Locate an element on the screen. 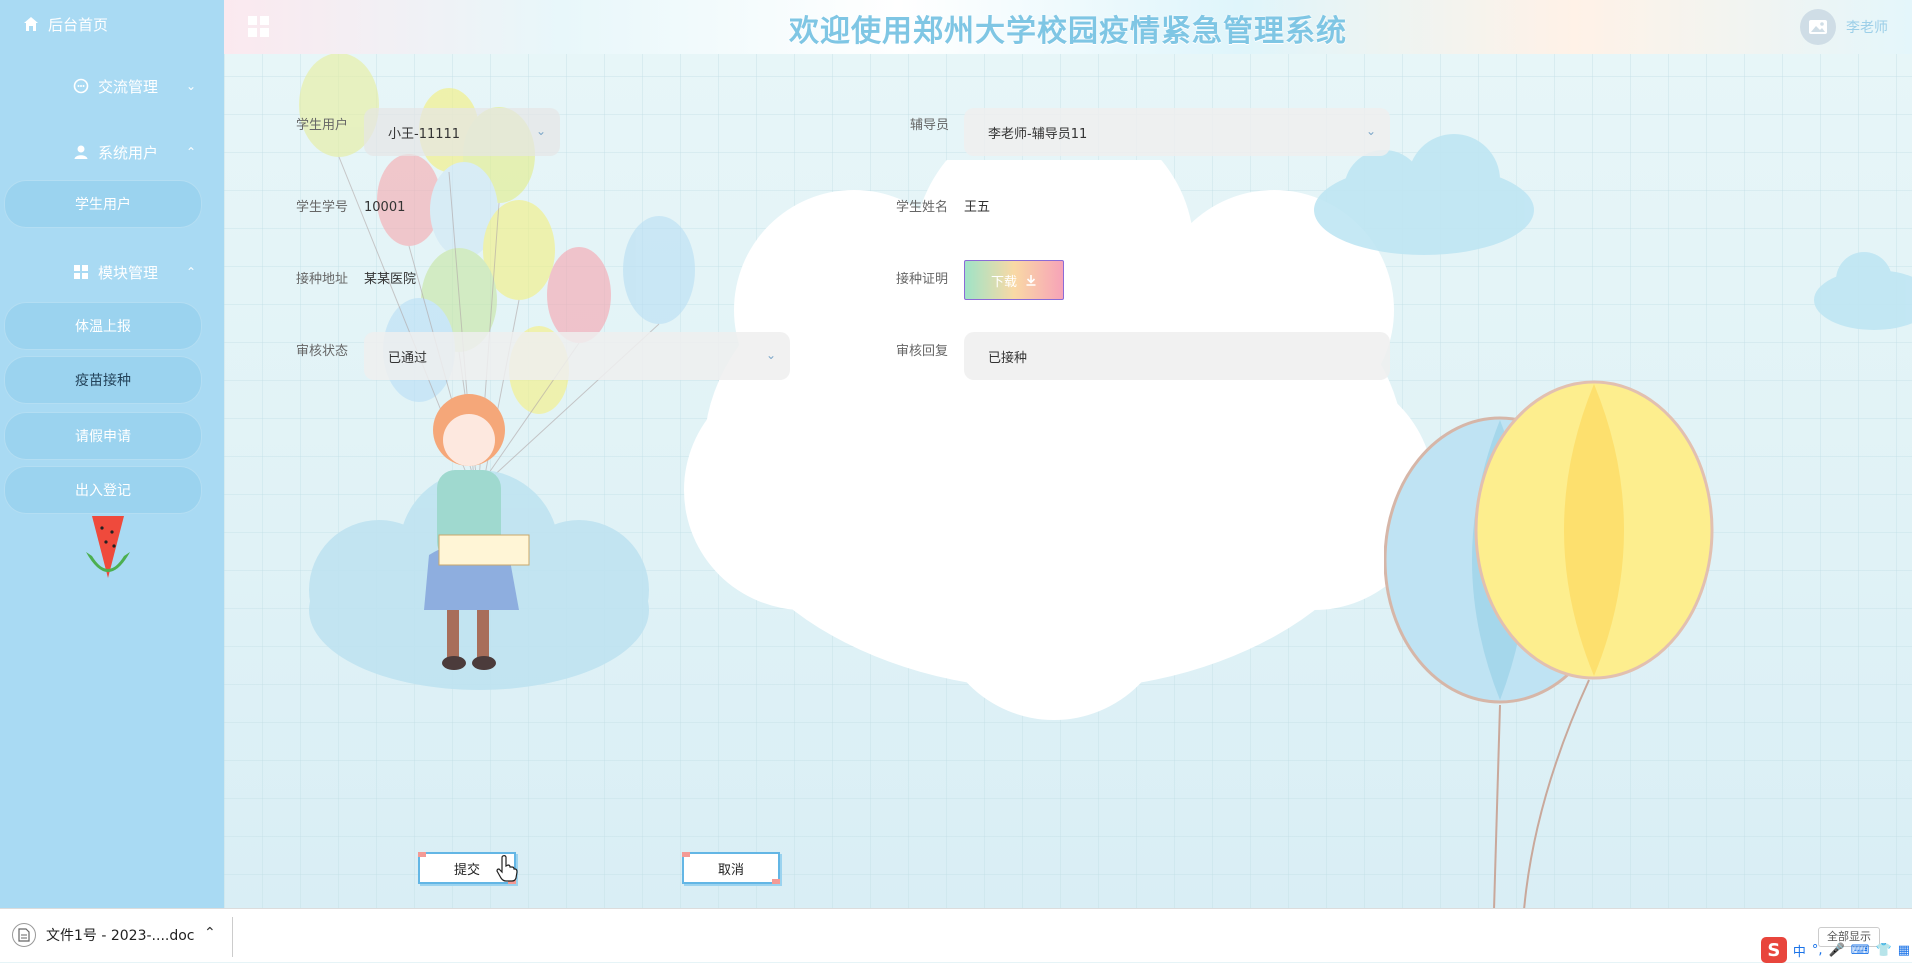  download-file-name: 文件1号 - 2023-....doc is located at coordinates (120, 936).